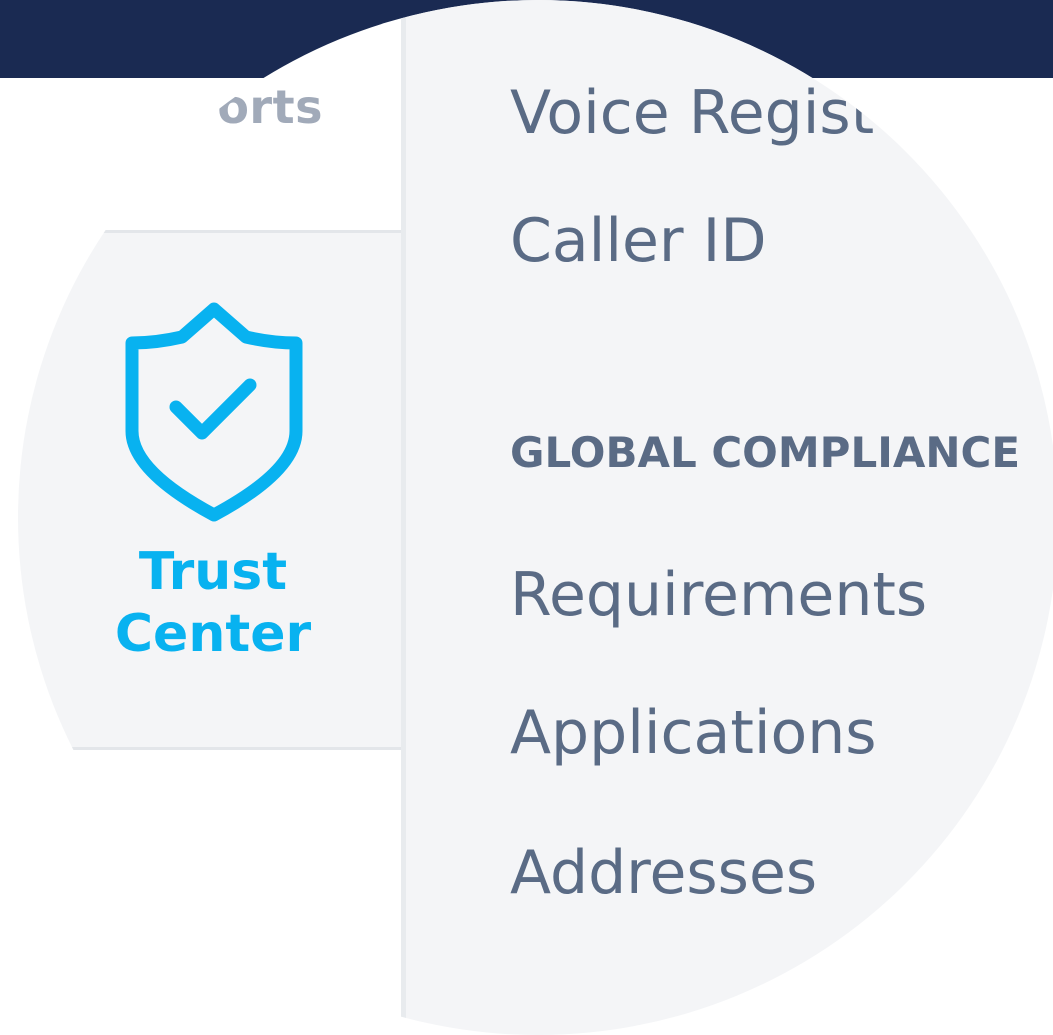 The image size is (1053, 1035). What do you see at coordinates (693, 733) in the screenshot?
I see `submenu-item-applications: Applications` at bounding box center [693, 733].